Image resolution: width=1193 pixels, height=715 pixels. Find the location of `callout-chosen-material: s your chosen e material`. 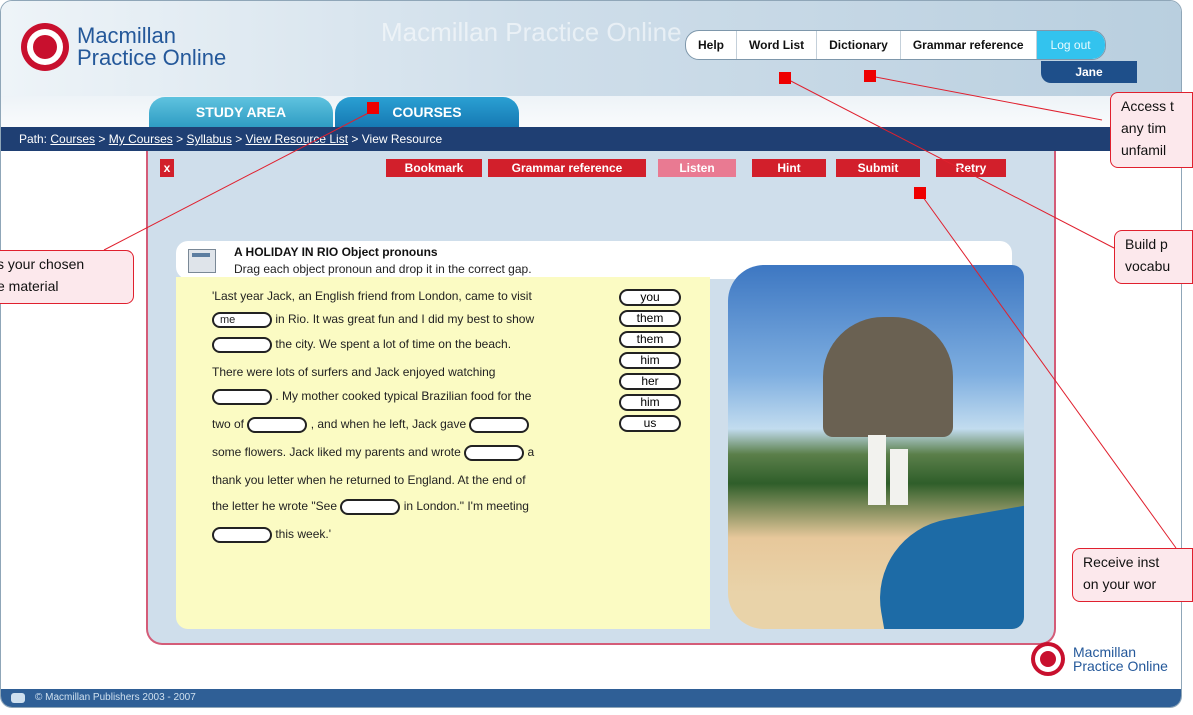

callout-chosen-material: s your chosen e material is located at coordinates (67, 277).